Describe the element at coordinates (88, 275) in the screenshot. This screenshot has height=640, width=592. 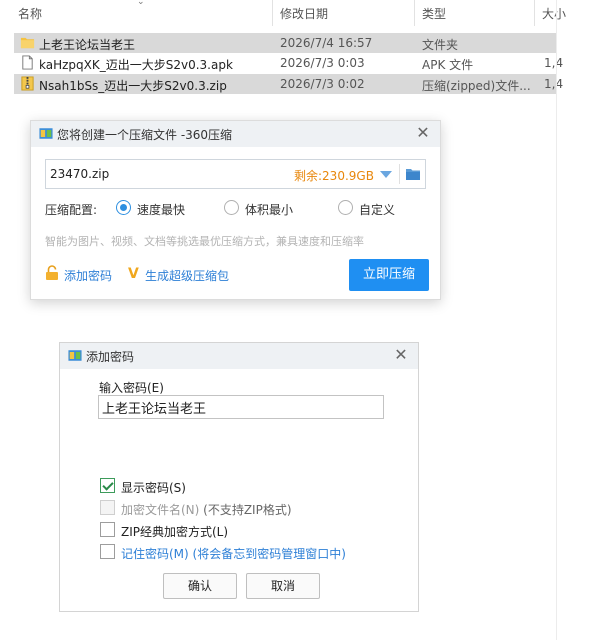
I see `add-password-link: 添加密码` at that location.